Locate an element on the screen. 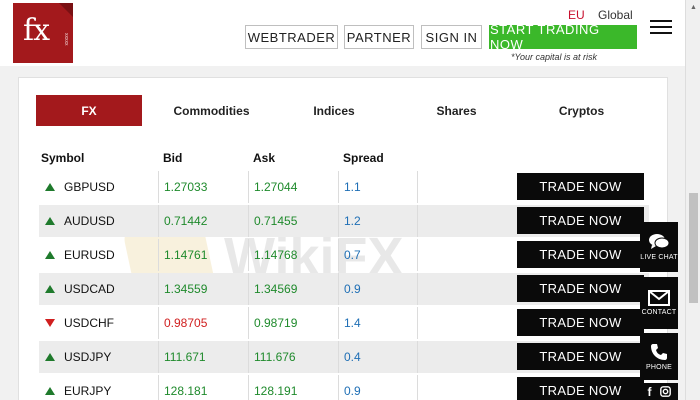 This screenshot has width=700, height=400. page-scrollbar: ▲ is located at coordinates (692, 200).